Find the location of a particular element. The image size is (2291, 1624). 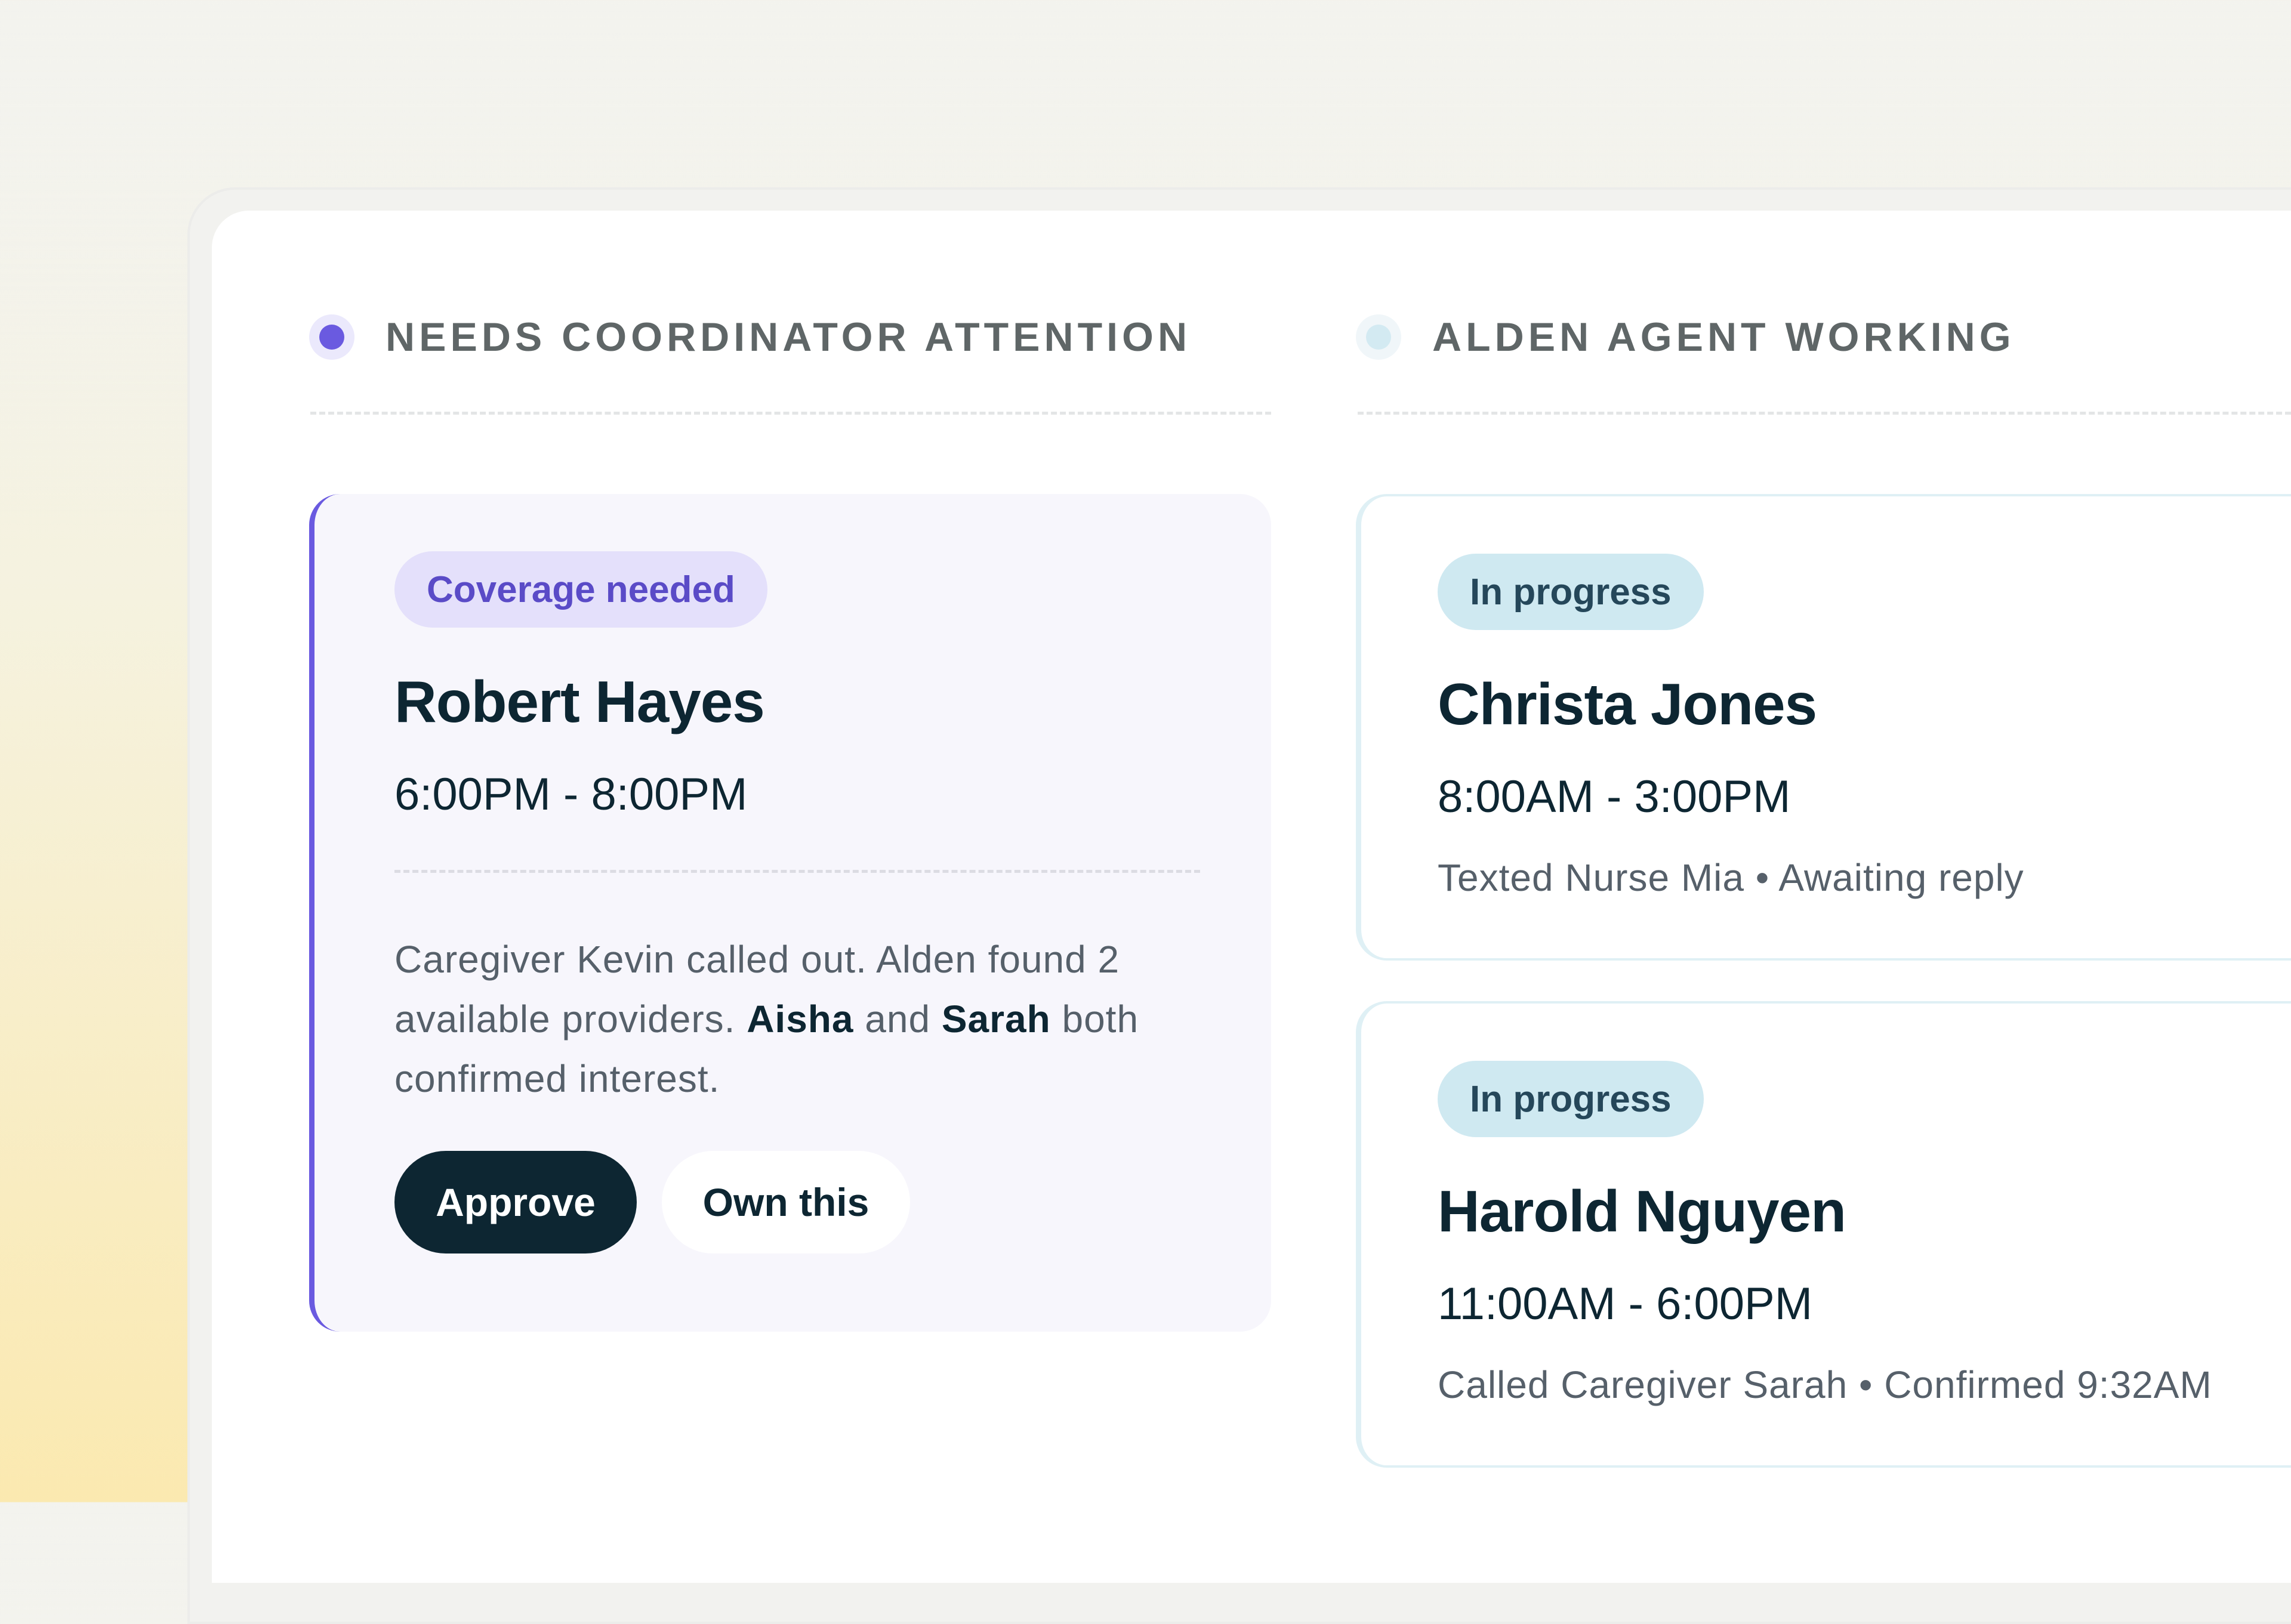

column-header-working: ALDEN AGENT WORKING is located at coordinates (1685, 337).